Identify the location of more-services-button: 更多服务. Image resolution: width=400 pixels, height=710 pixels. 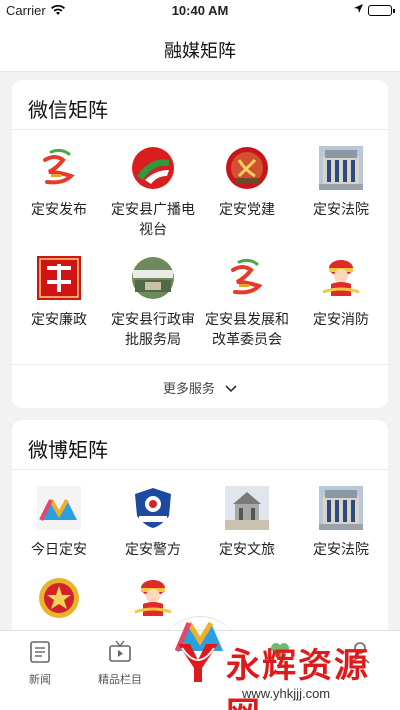
(200, 387).